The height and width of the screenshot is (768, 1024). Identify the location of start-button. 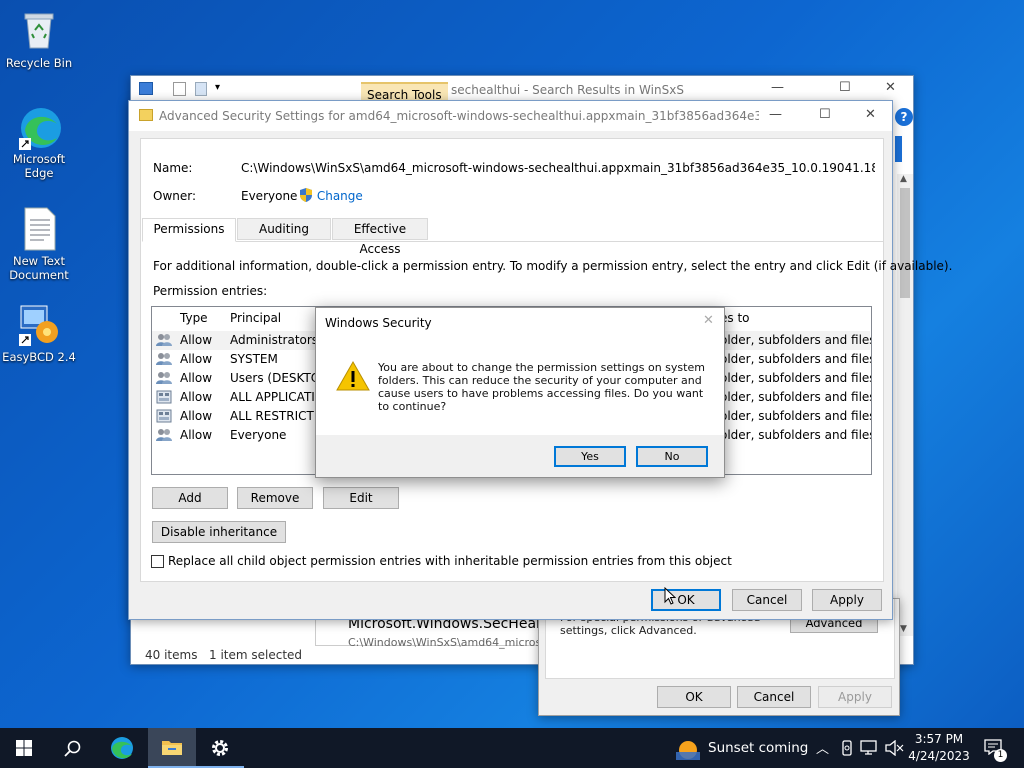
(24, 748).